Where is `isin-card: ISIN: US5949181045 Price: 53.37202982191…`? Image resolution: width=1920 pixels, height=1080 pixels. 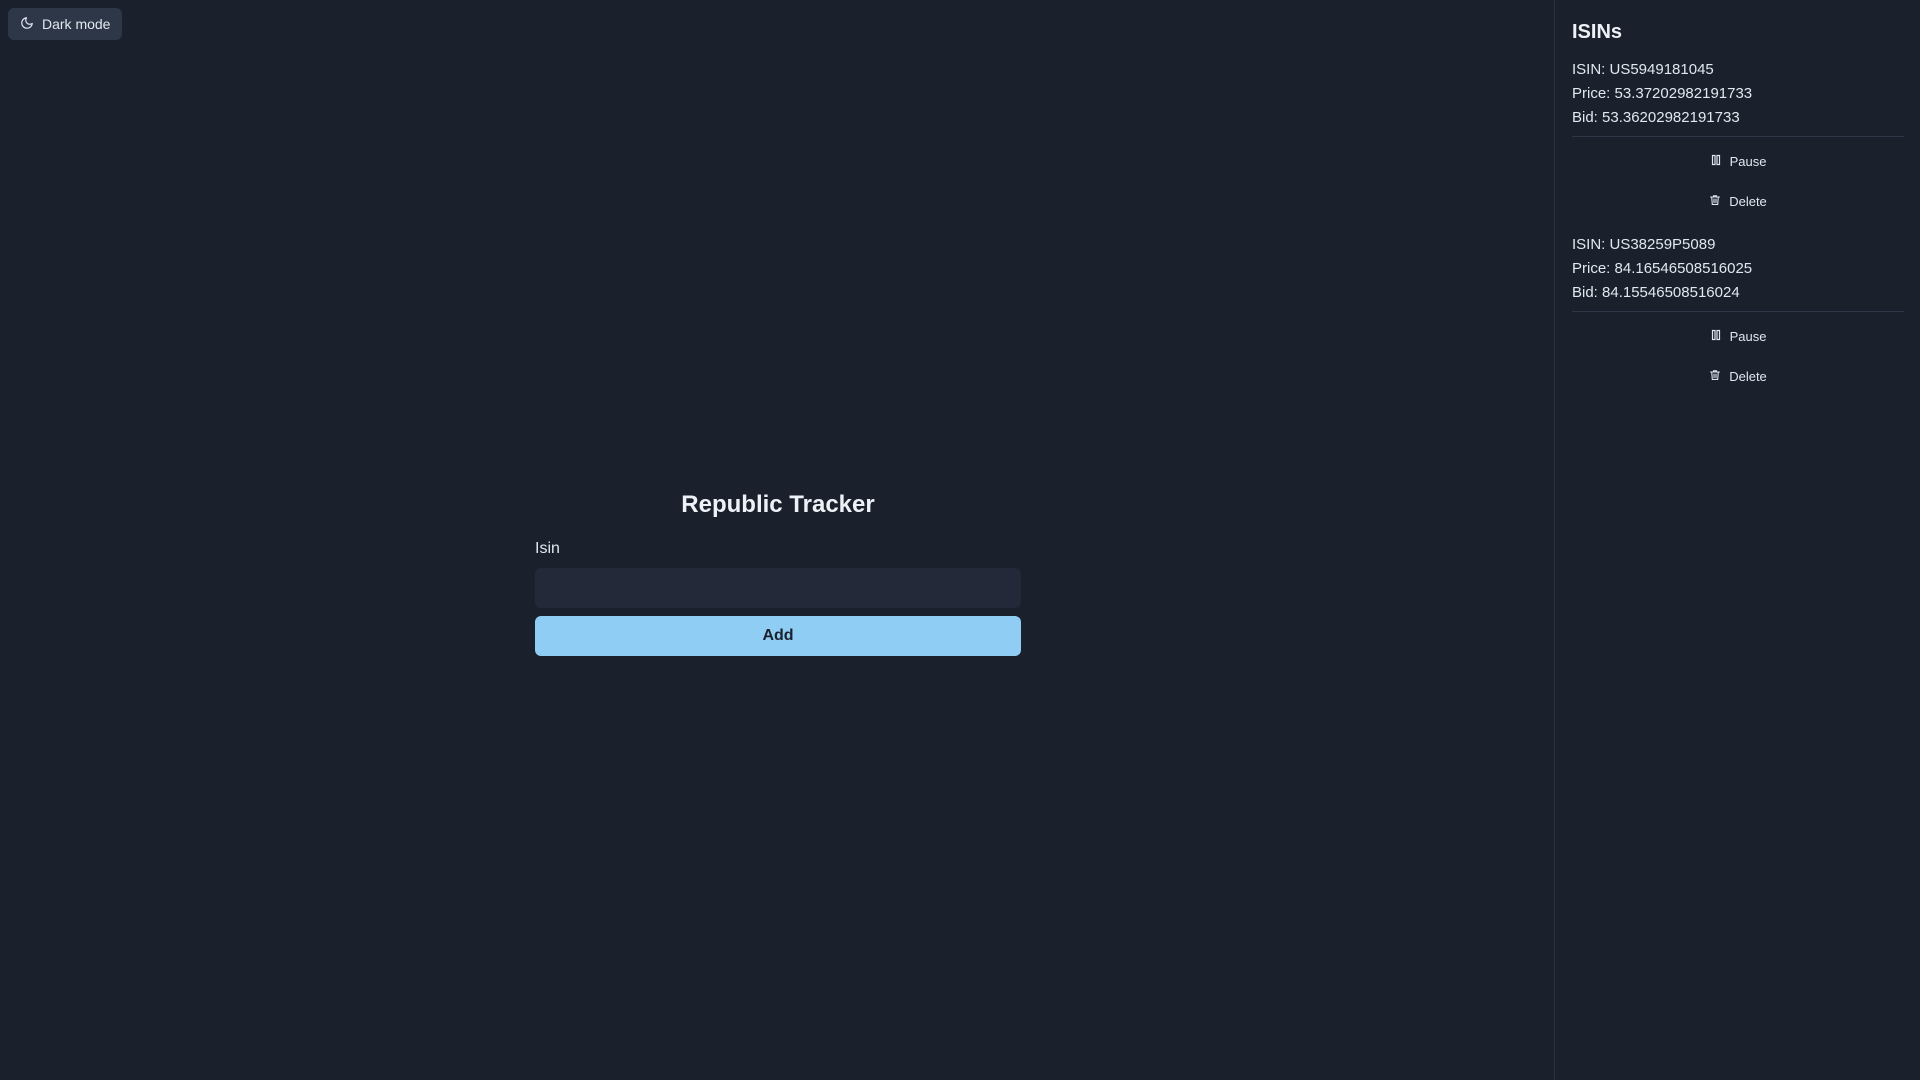
isin-card: ISIN: US5949181045 Price: 53.37202982191… is located at coordinates (1738, 137).